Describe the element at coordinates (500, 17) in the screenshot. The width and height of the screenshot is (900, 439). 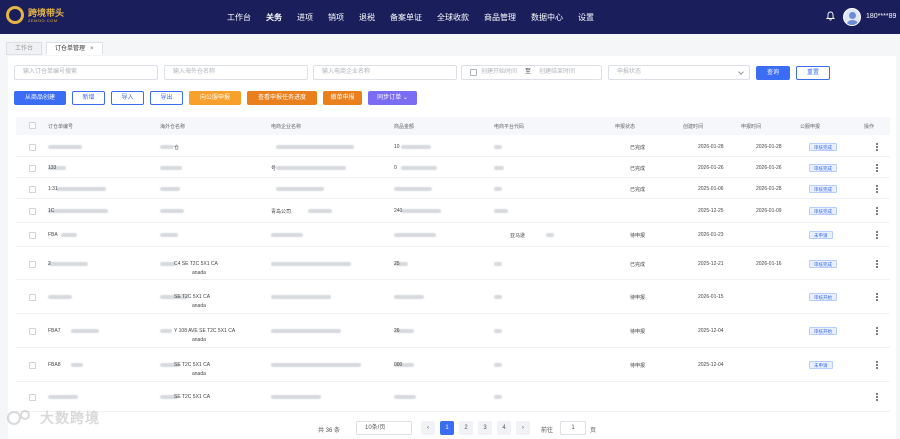
I see `nav-products: 商品管理` at that location.